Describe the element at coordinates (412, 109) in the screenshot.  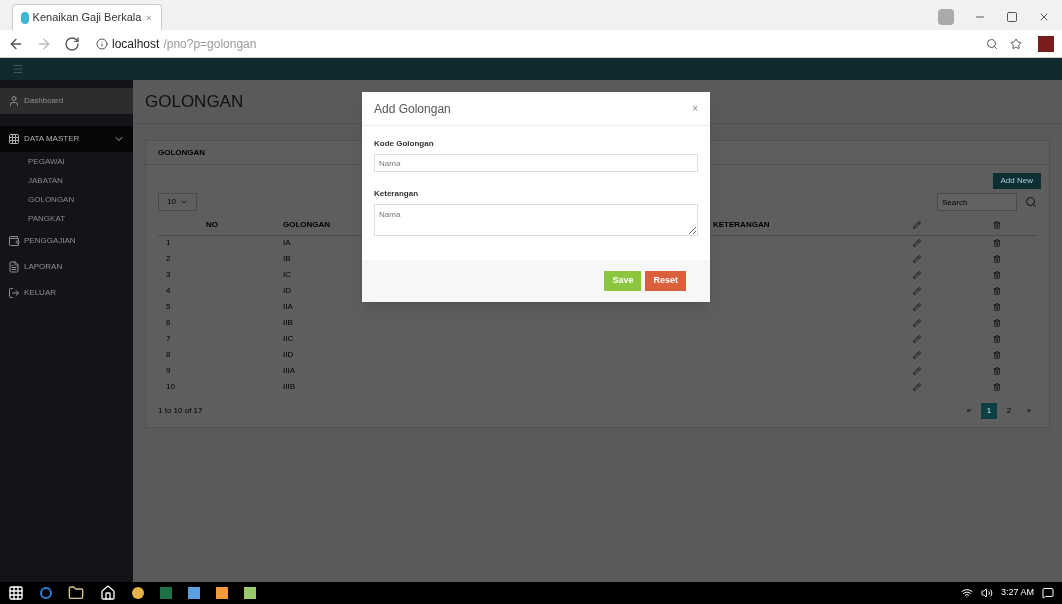
I see `modal-title: Add Golongan` at that location.